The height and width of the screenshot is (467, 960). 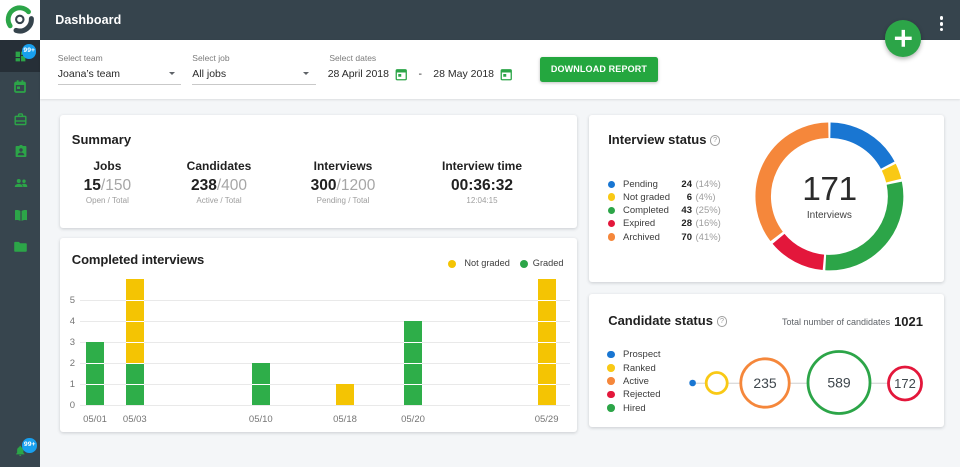 I want to click on svg-text: 172, so click(x=905, y=383).